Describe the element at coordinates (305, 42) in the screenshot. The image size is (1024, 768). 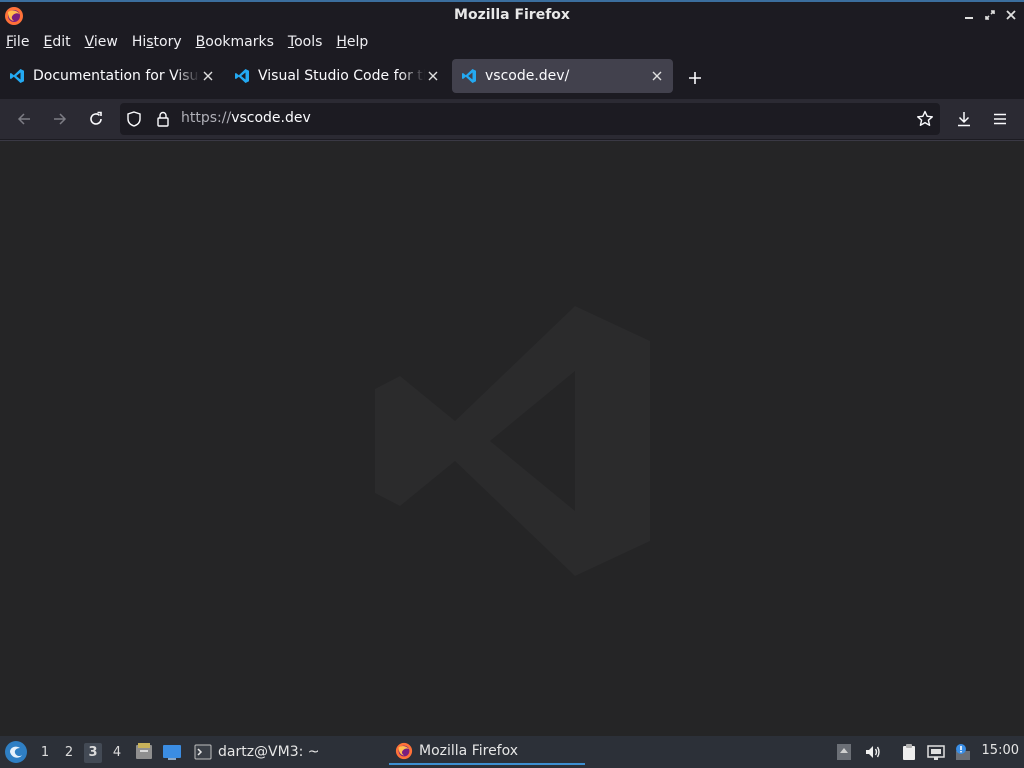
I see `menu-tools: Tools` at that location.